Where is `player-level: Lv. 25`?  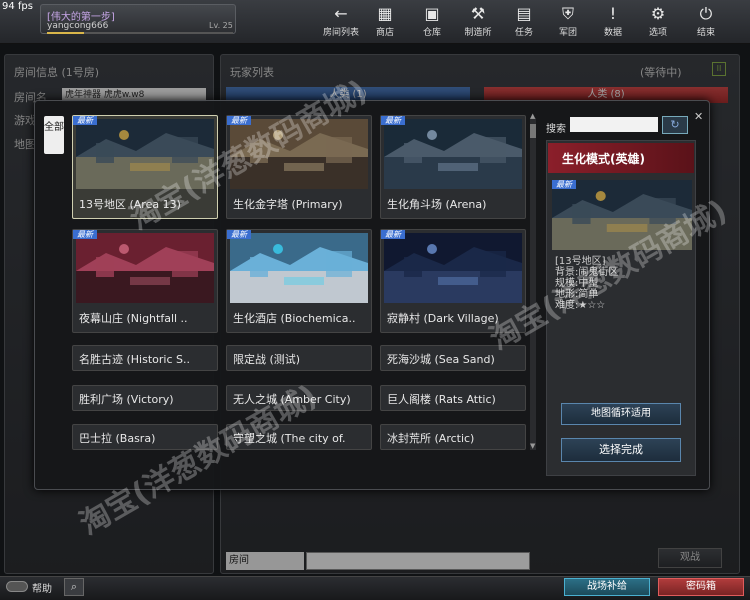
player-level: Lv. 25 is located at coordinates (221, 25).